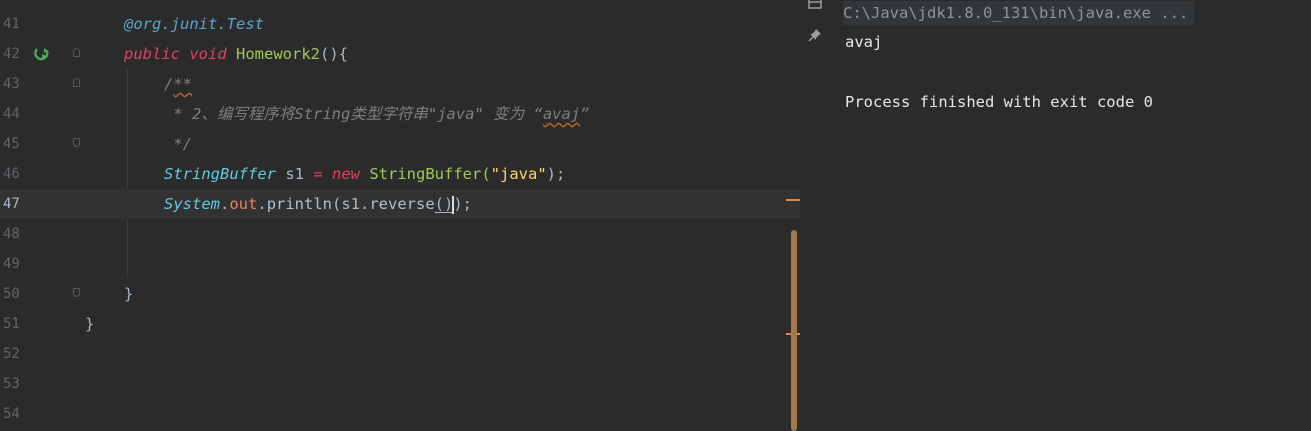 Image resolution: width=1311 pixels, height=431 pixels. Describe the element at coordinates (400, 324) in the screenshot. I see `code-line: 51 }` at that location.